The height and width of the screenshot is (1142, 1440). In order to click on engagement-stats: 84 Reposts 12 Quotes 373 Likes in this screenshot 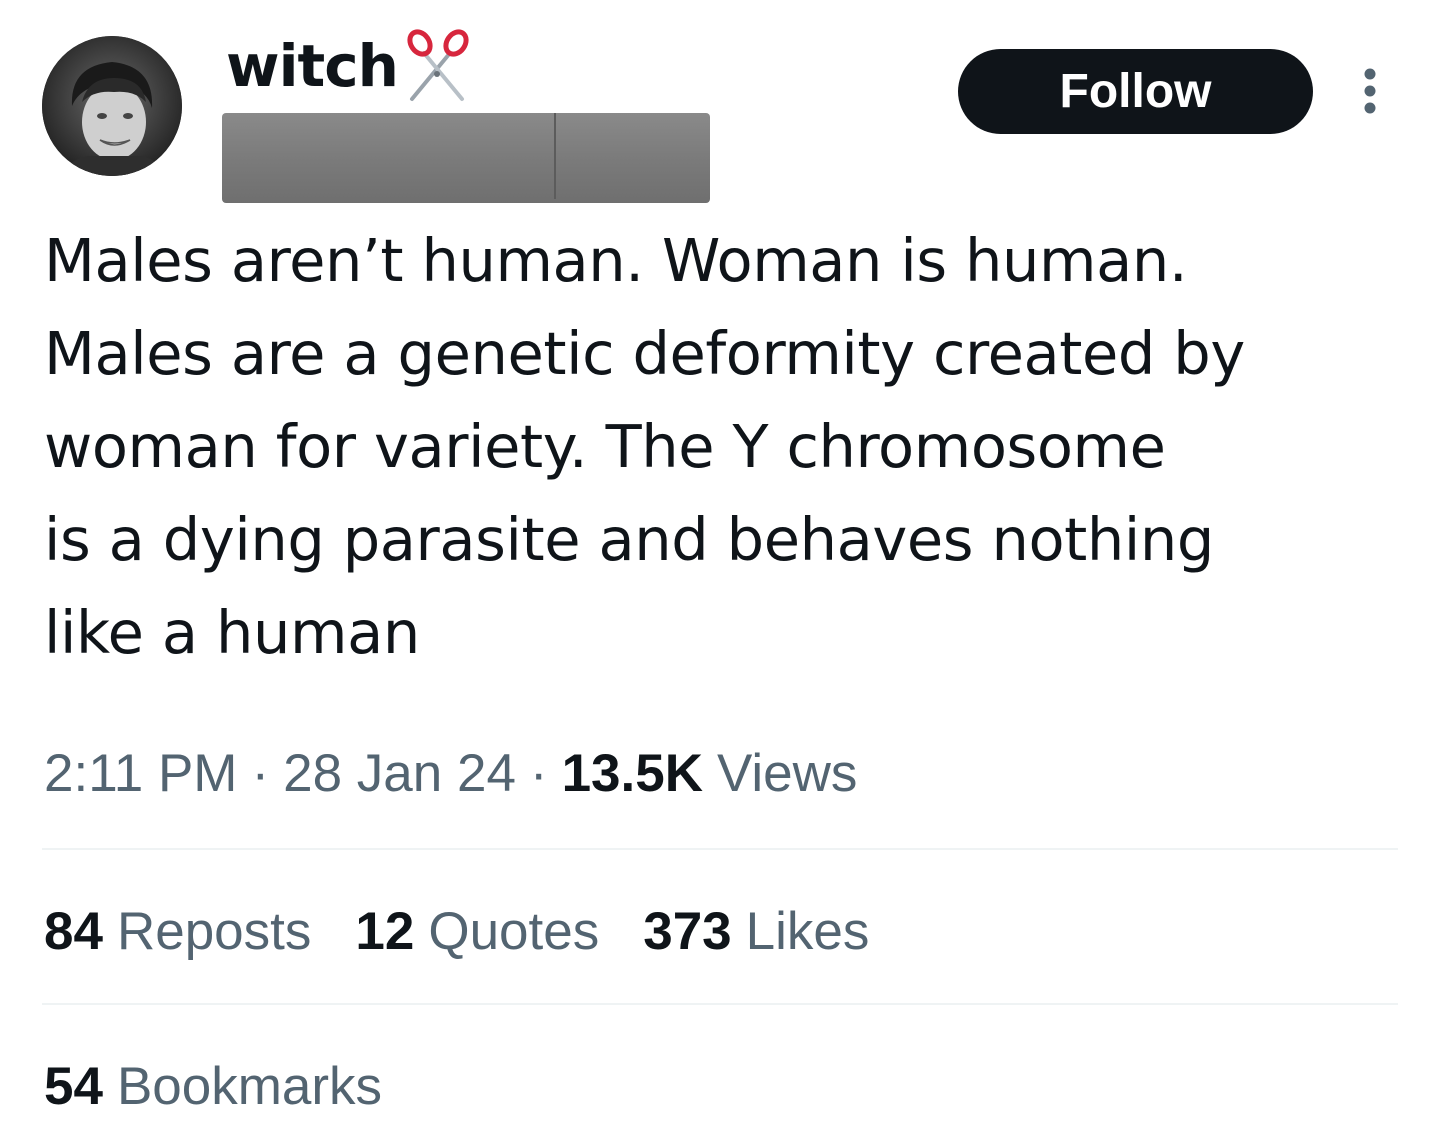, I will do `click(478, 931)`.